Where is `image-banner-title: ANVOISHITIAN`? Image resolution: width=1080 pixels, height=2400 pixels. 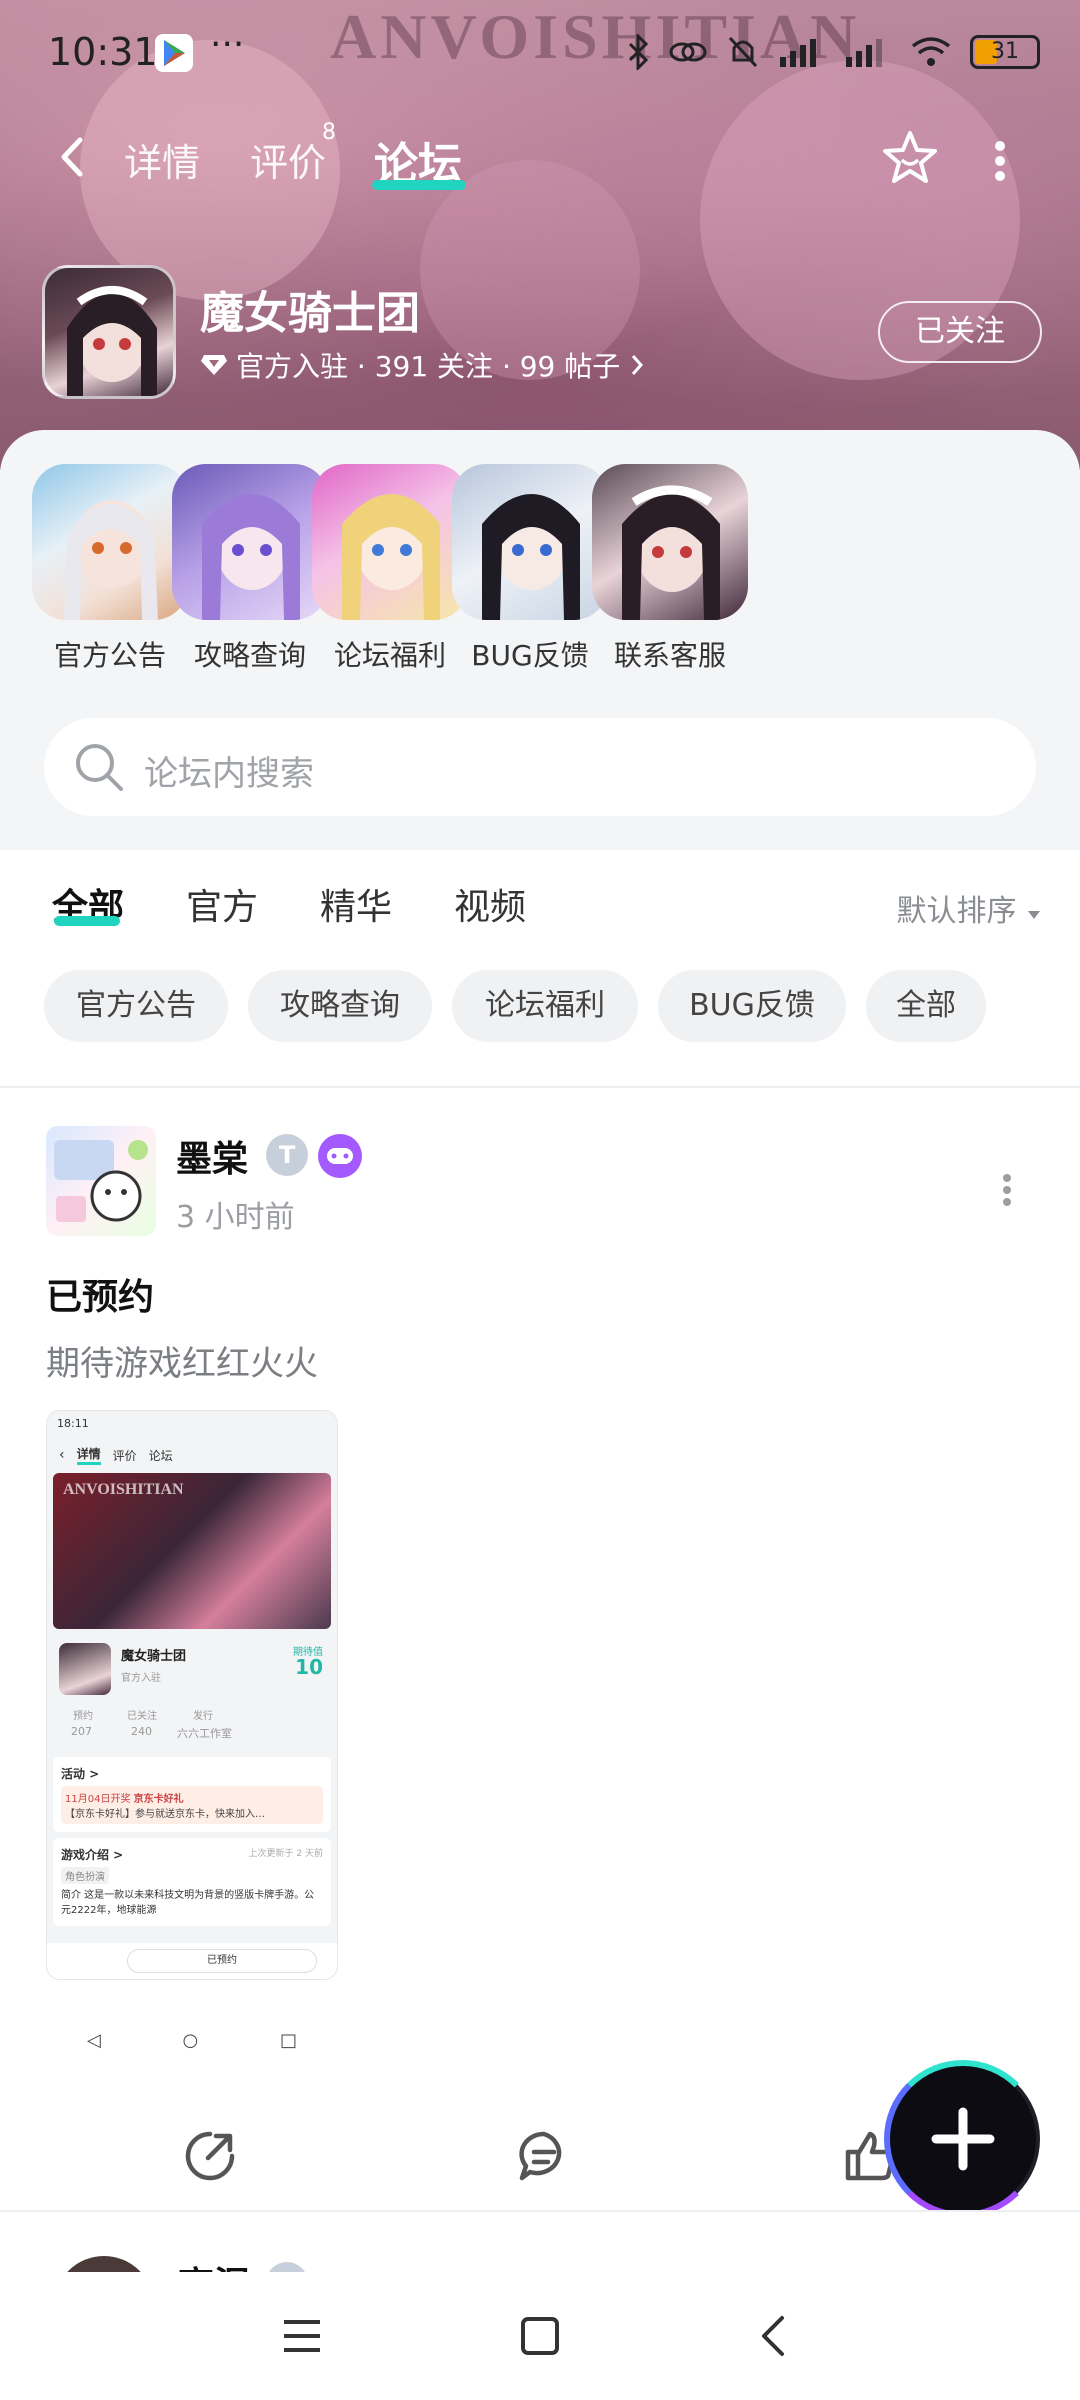 image-banner-title: ANVOISHITIAN is located at coordinates (123, 1489).